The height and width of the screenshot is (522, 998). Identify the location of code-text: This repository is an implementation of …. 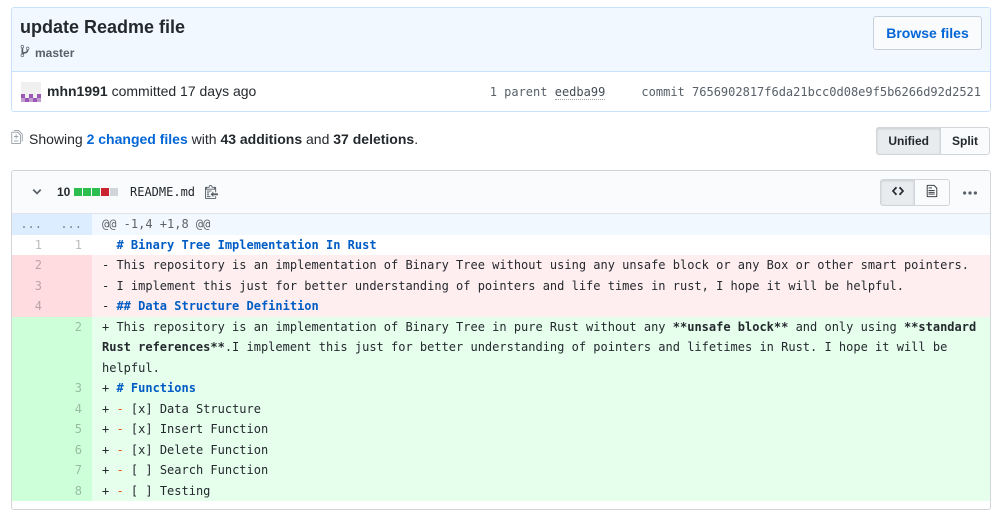
(543, 347).